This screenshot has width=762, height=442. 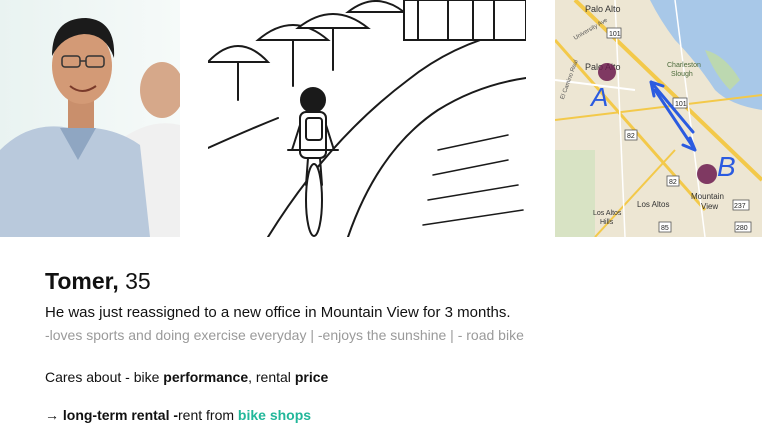 What do you see at coordinates (90, 118) in the screenshot?
I see `persona-photo` at bounding box center [90, 118].